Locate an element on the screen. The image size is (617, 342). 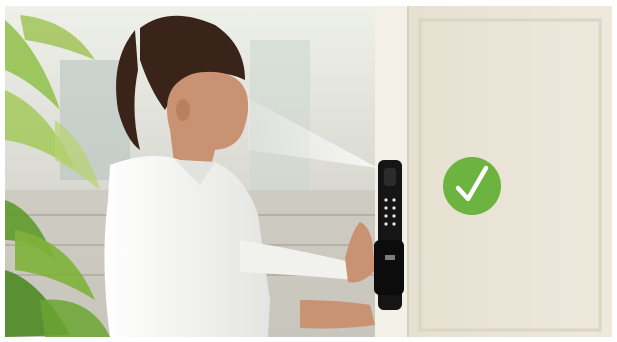
smart-lock-handle is located at coordinates (389, 267).